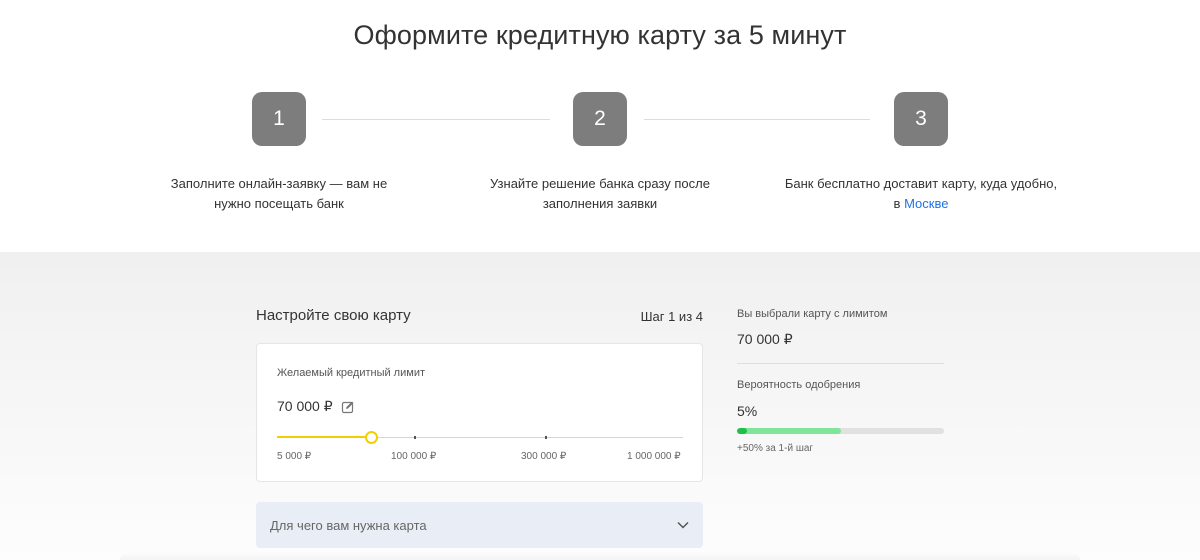 The height and width of the screenshot is (560, 1200). Describe the element at coordinates (765, 339) in the screenshot. I see `selected-limit-value: 70 000 ₽` at that location.